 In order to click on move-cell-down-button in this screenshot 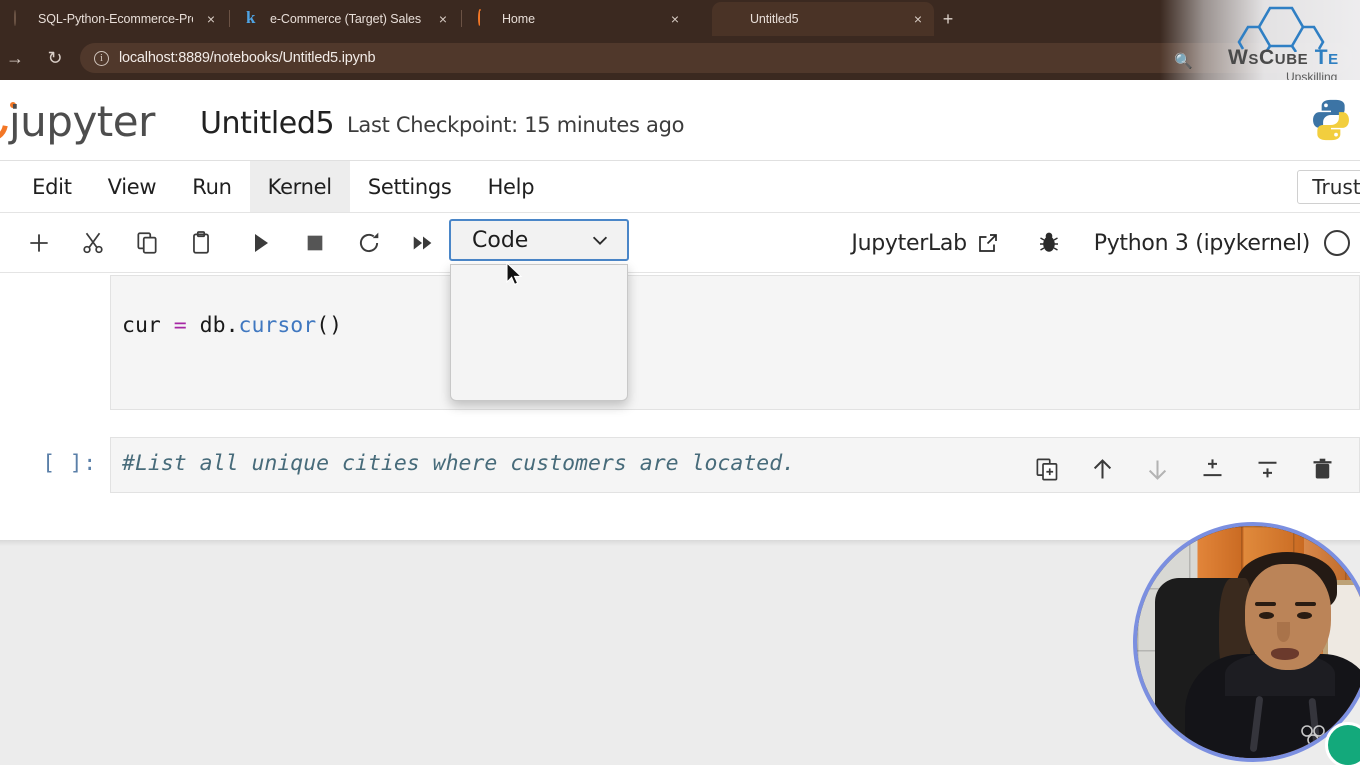, I will do `click(1157, 469)`.